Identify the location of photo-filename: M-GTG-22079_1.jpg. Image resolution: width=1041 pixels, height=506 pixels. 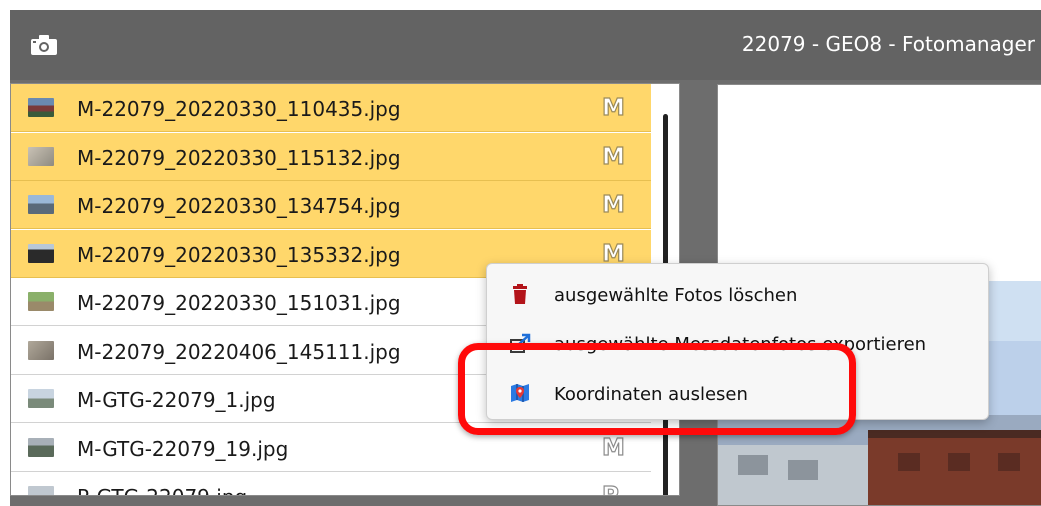
(176, 400).